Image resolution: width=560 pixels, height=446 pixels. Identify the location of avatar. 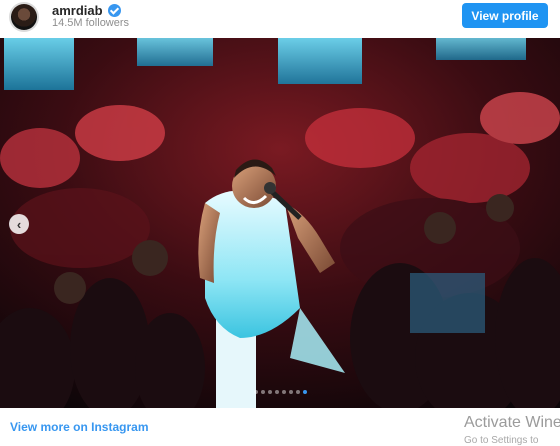
(24, 17).